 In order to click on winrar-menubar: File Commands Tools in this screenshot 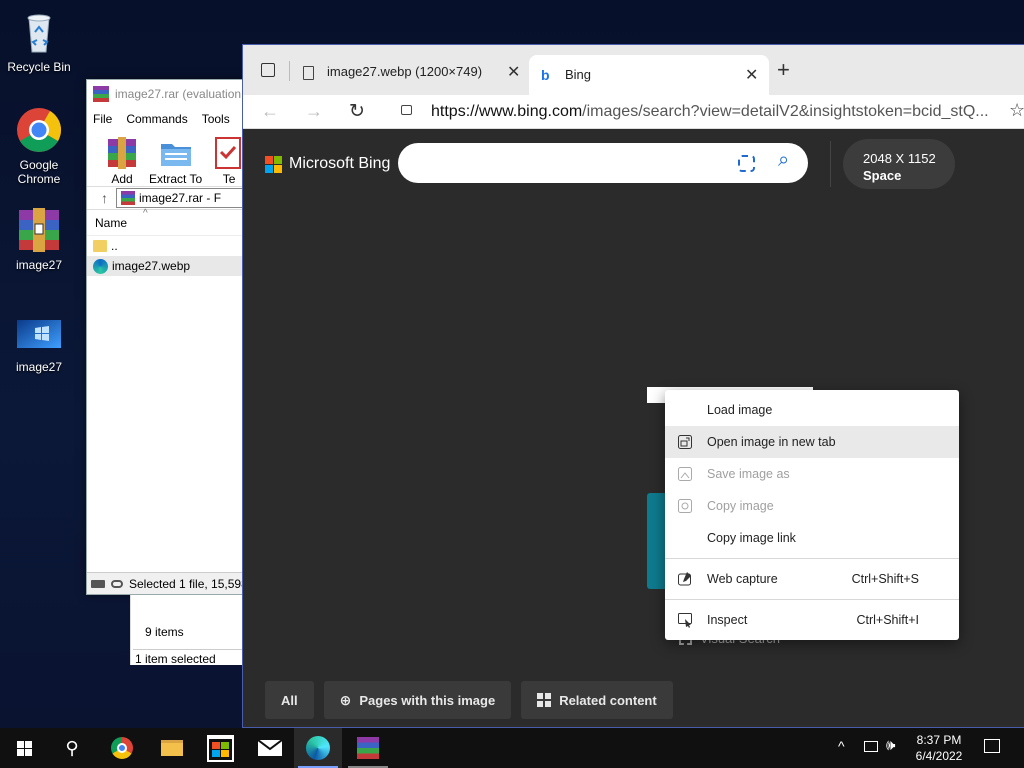, I will do `click(171, 119)`.